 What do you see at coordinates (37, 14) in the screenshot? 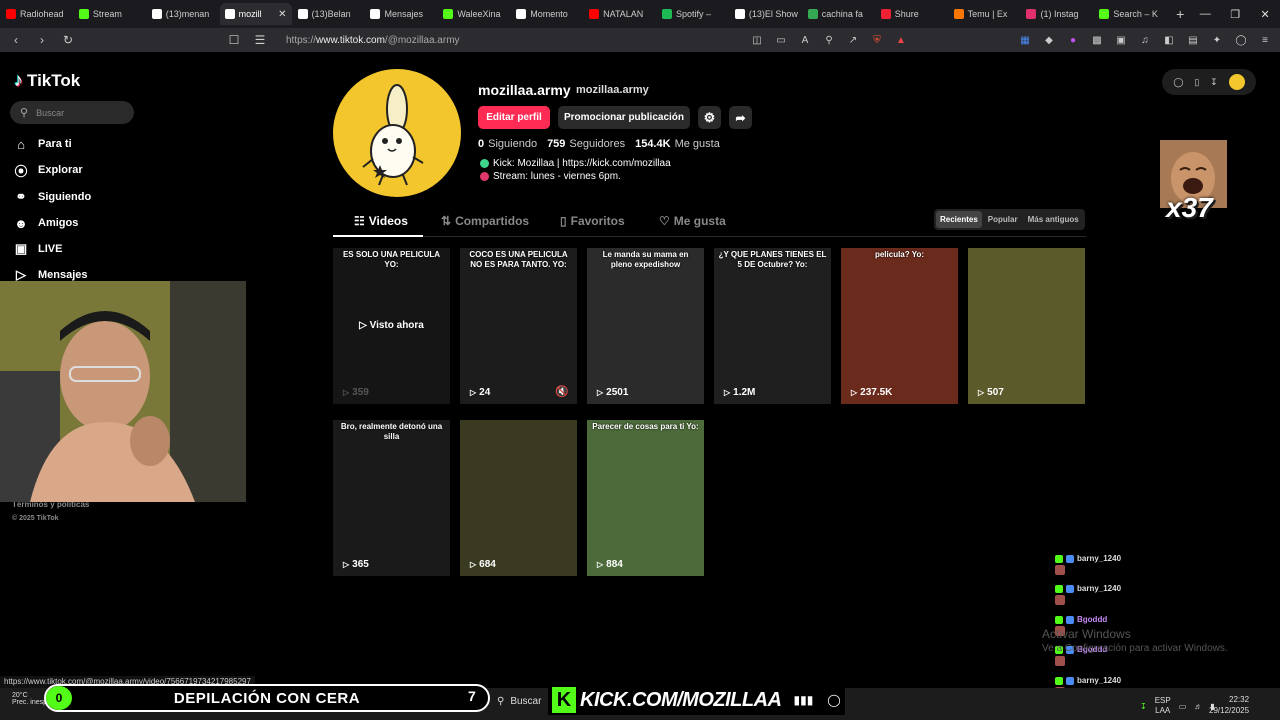
I see `browser-tab: Radiohead` at bounding box center [37, 14].